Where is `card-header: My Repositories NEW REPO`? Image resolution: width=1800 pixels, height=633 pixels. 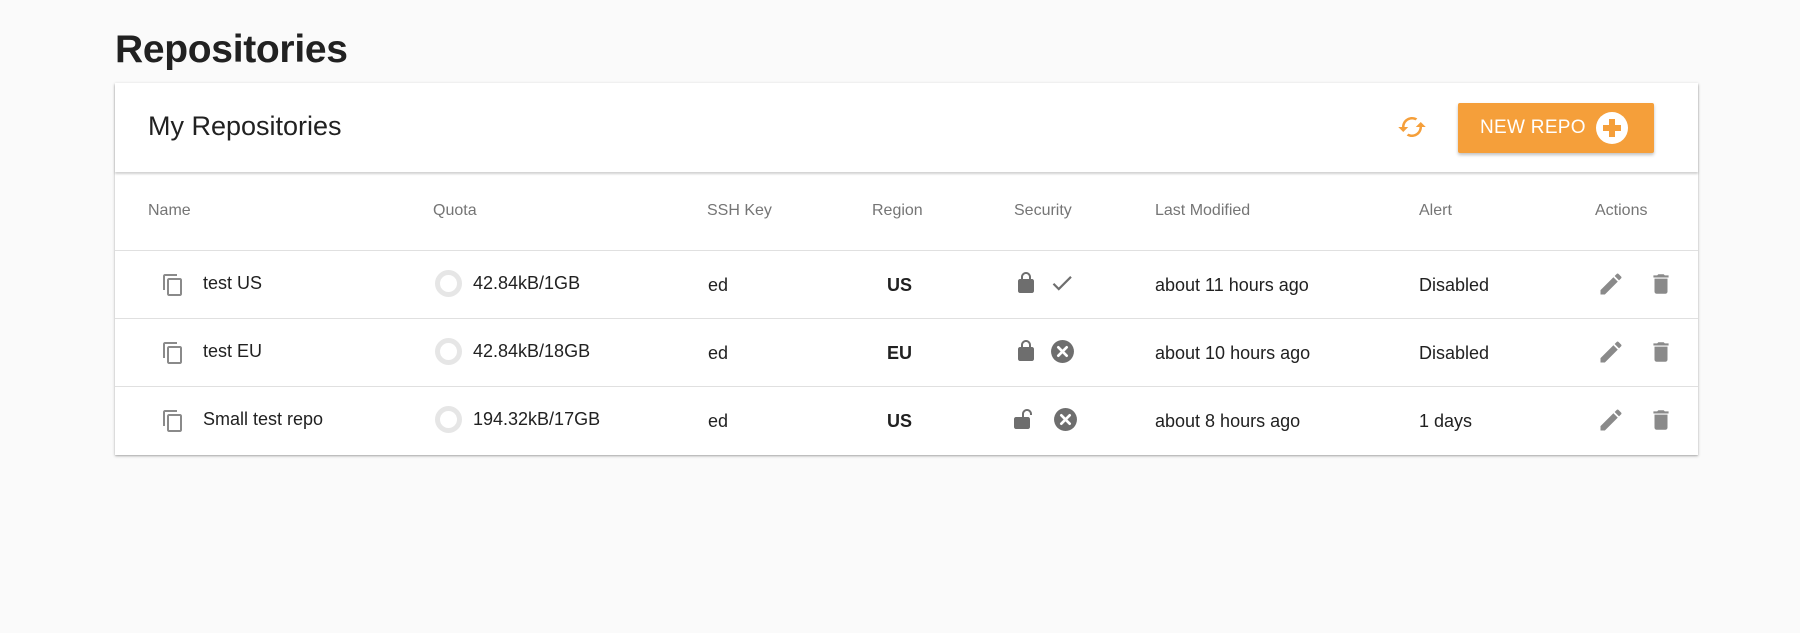 card-header: My Repositories NEW REPO is located at coordinates (906, 127).